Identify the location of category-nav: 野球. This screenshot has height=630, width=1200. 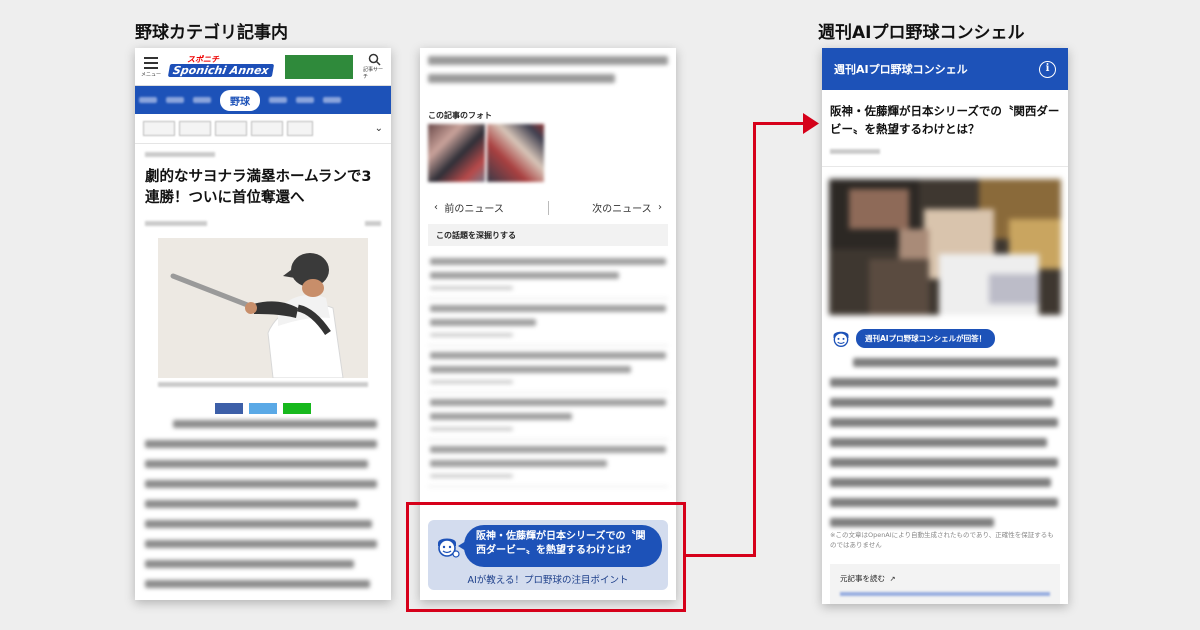
(263, 100).